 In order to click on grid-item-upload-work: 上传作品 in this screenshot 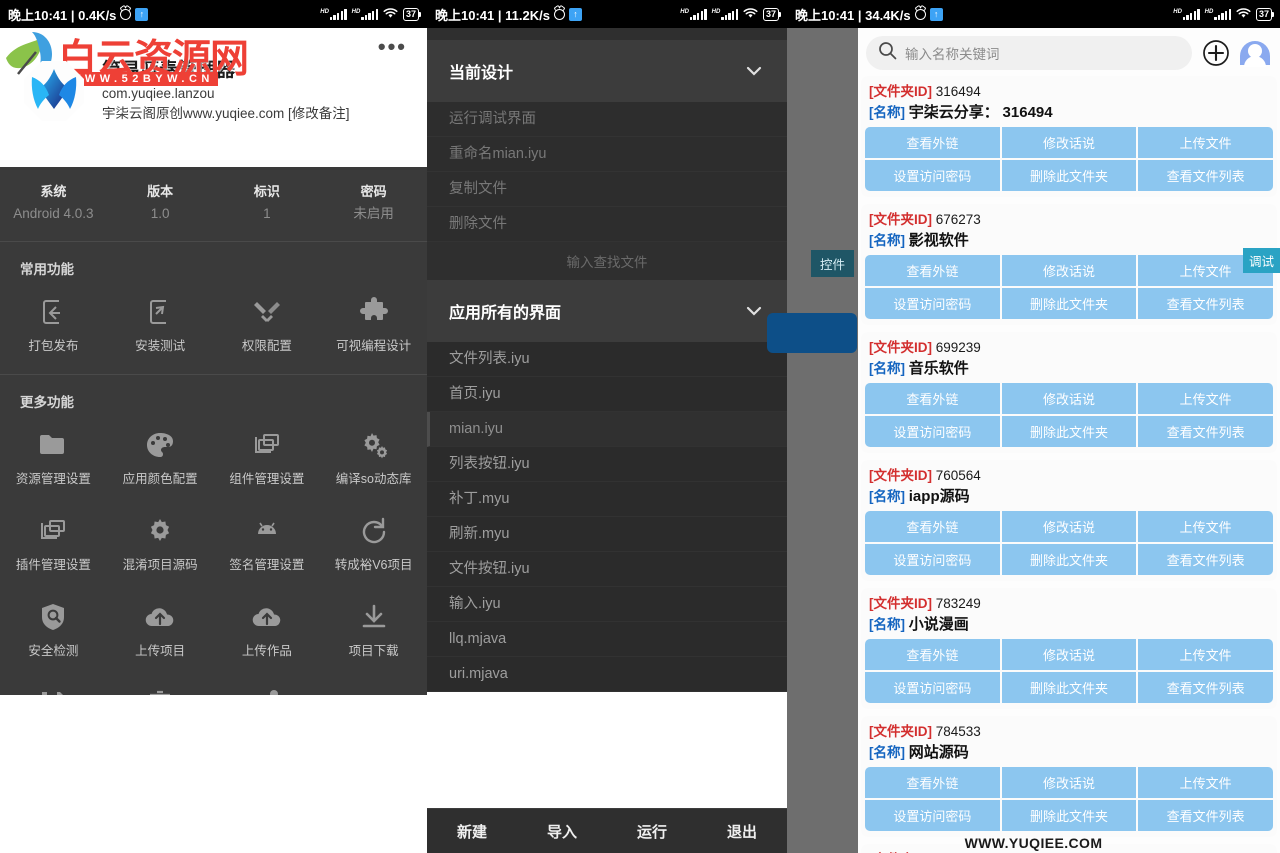, I will do `click(267, 632)`.